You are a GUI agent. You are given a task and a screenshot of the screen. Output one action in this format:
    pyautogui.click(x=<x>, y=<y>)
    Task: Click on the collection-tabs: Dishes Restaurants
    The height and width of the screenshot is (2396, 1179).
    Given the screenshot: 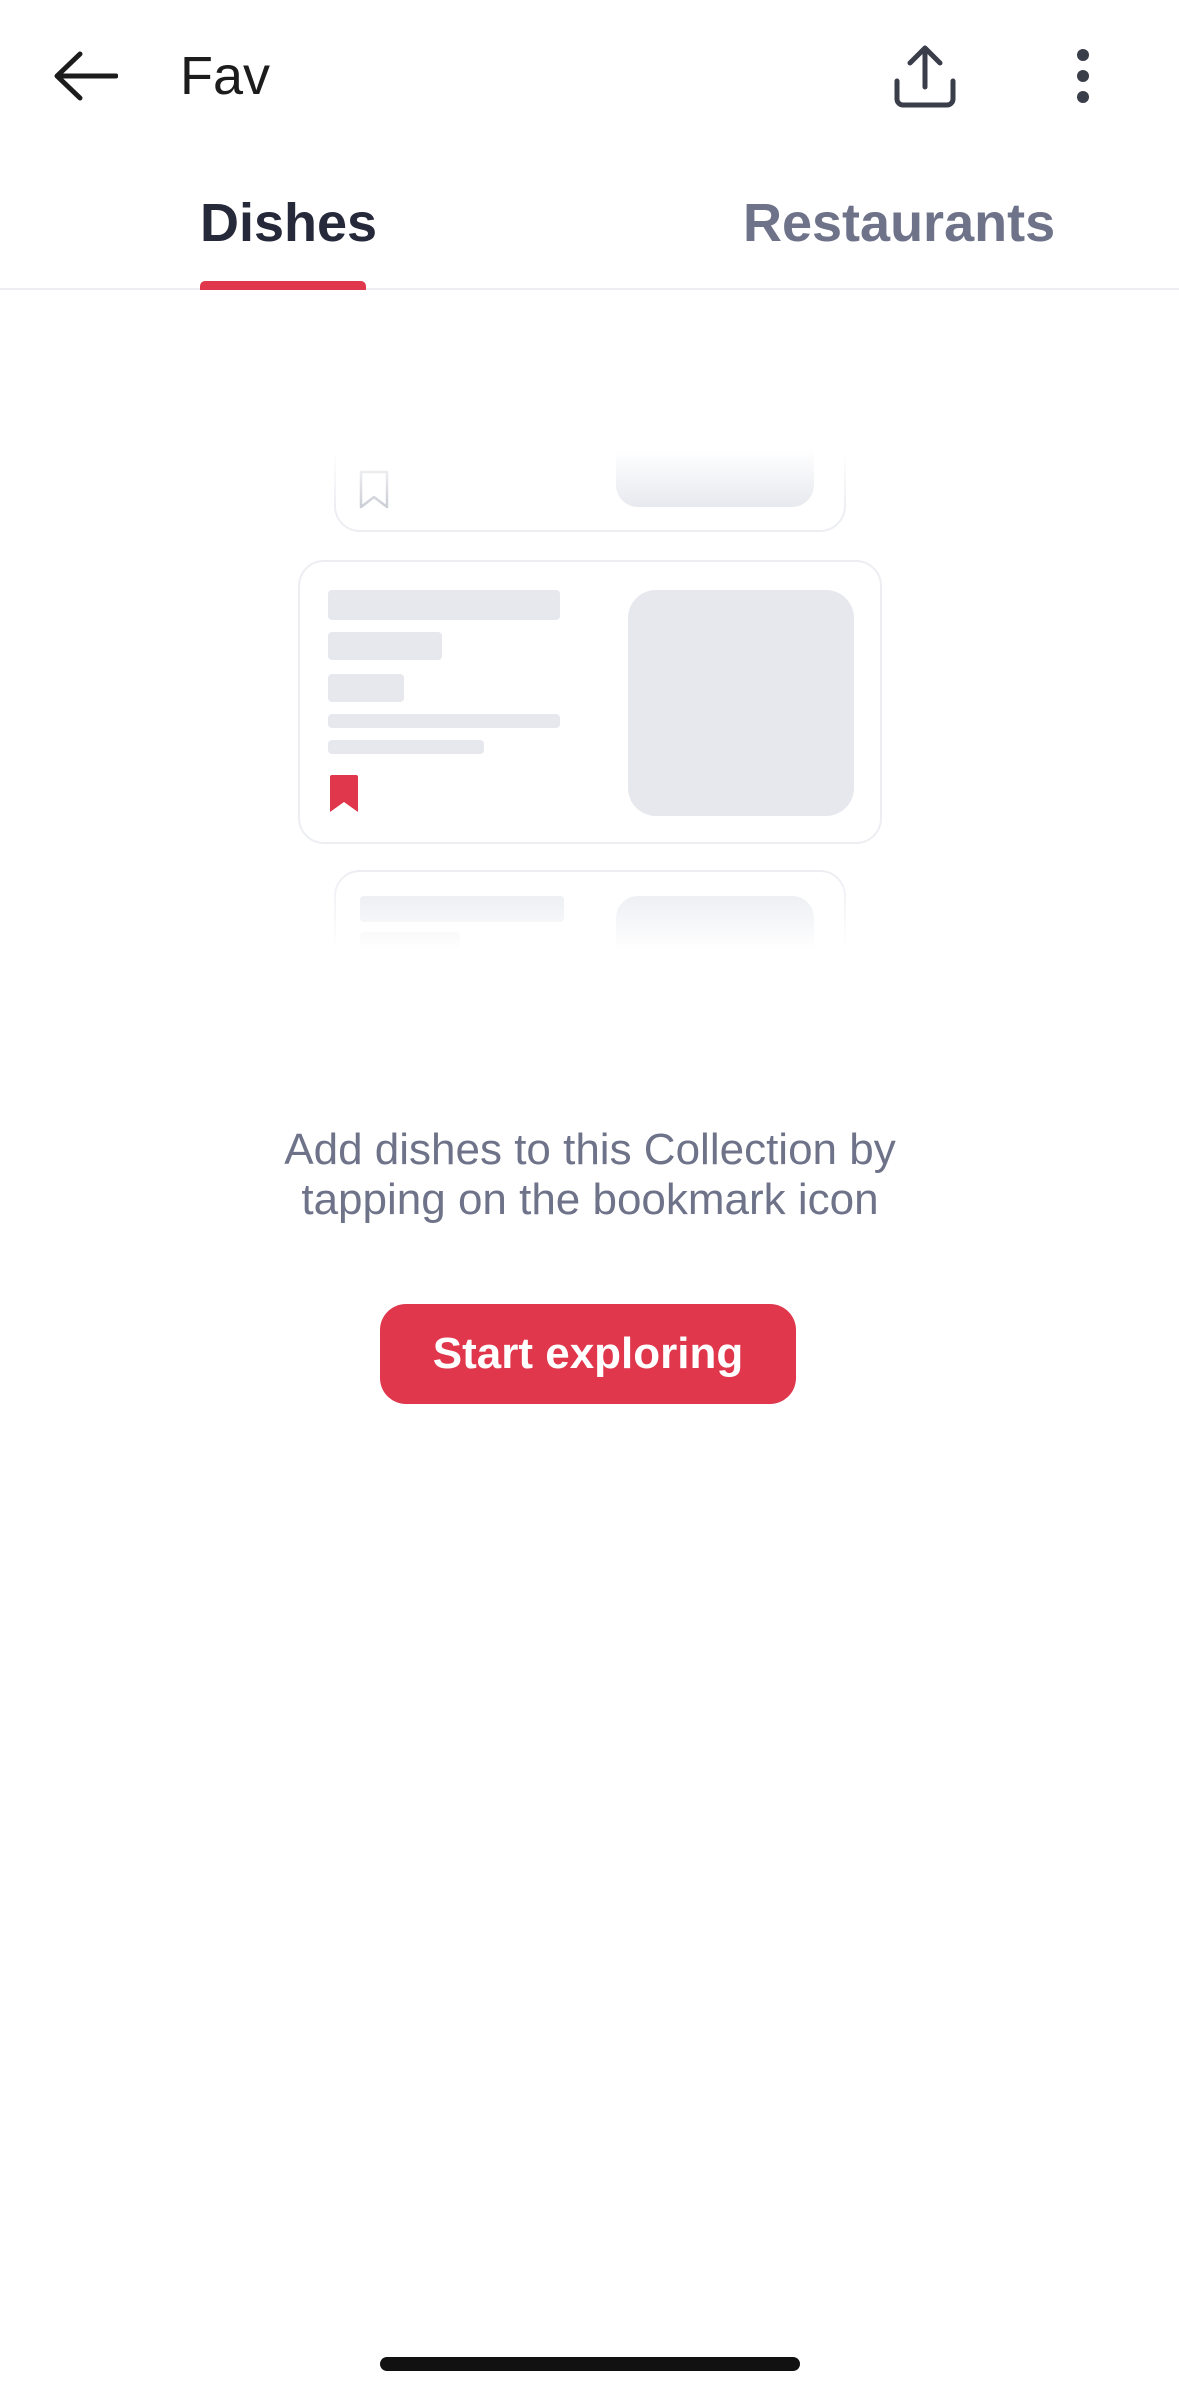 What is the action you would take?
    pyautogui.click(x=589, y=230)
    